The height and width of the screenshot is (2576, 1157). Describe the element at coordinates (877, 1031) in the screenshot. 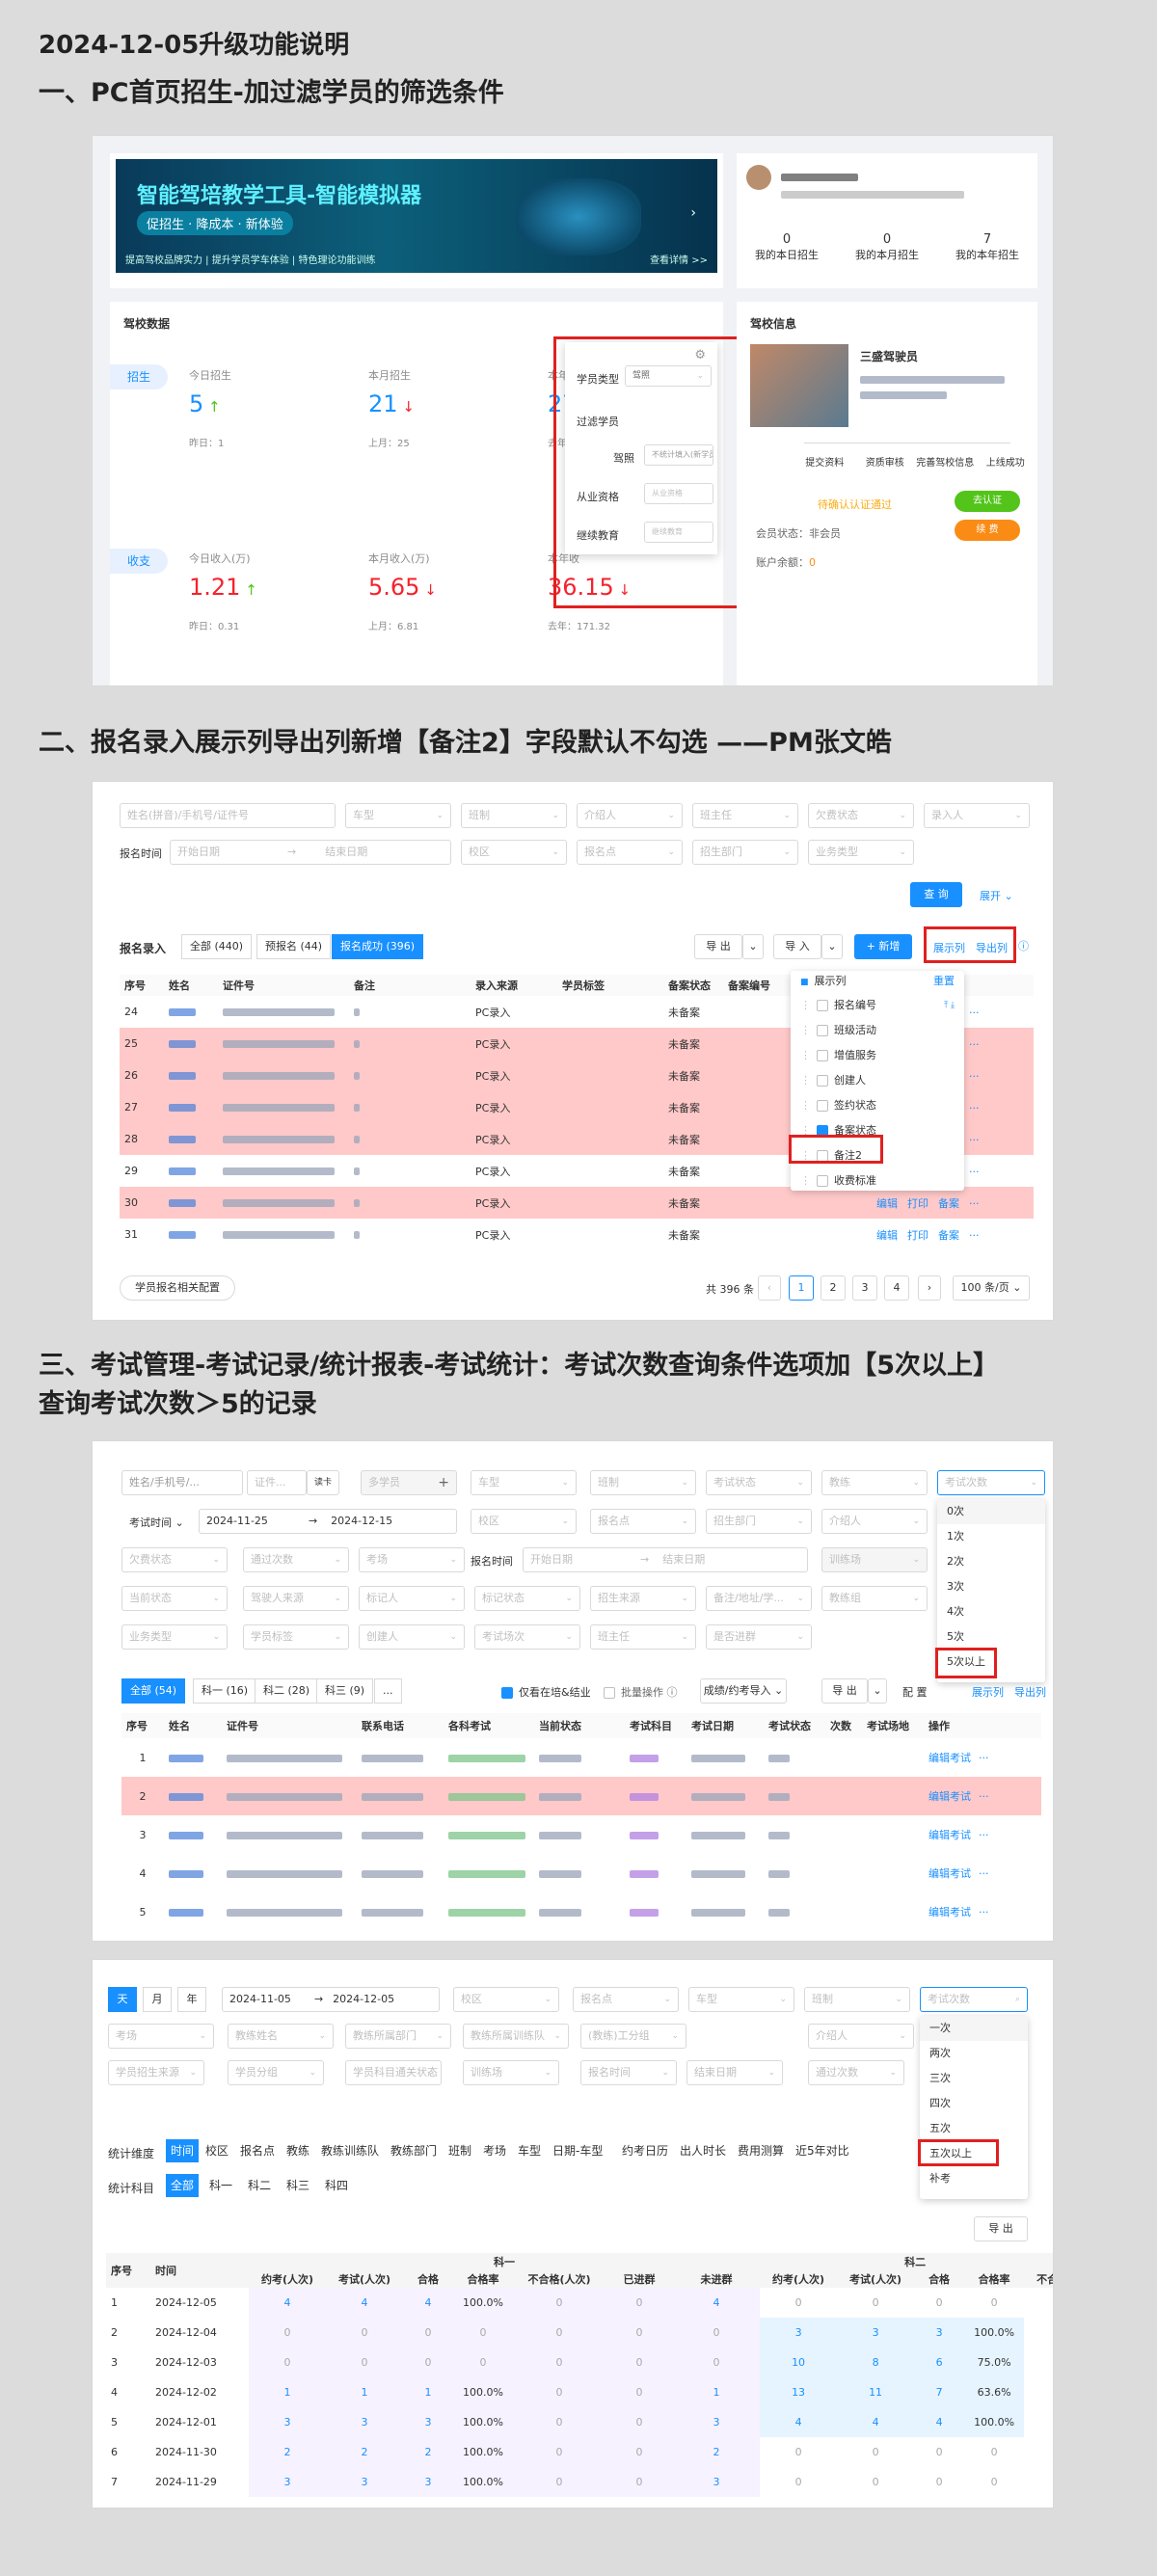

I see `column-option: ⋮ 班级活动` at that location.